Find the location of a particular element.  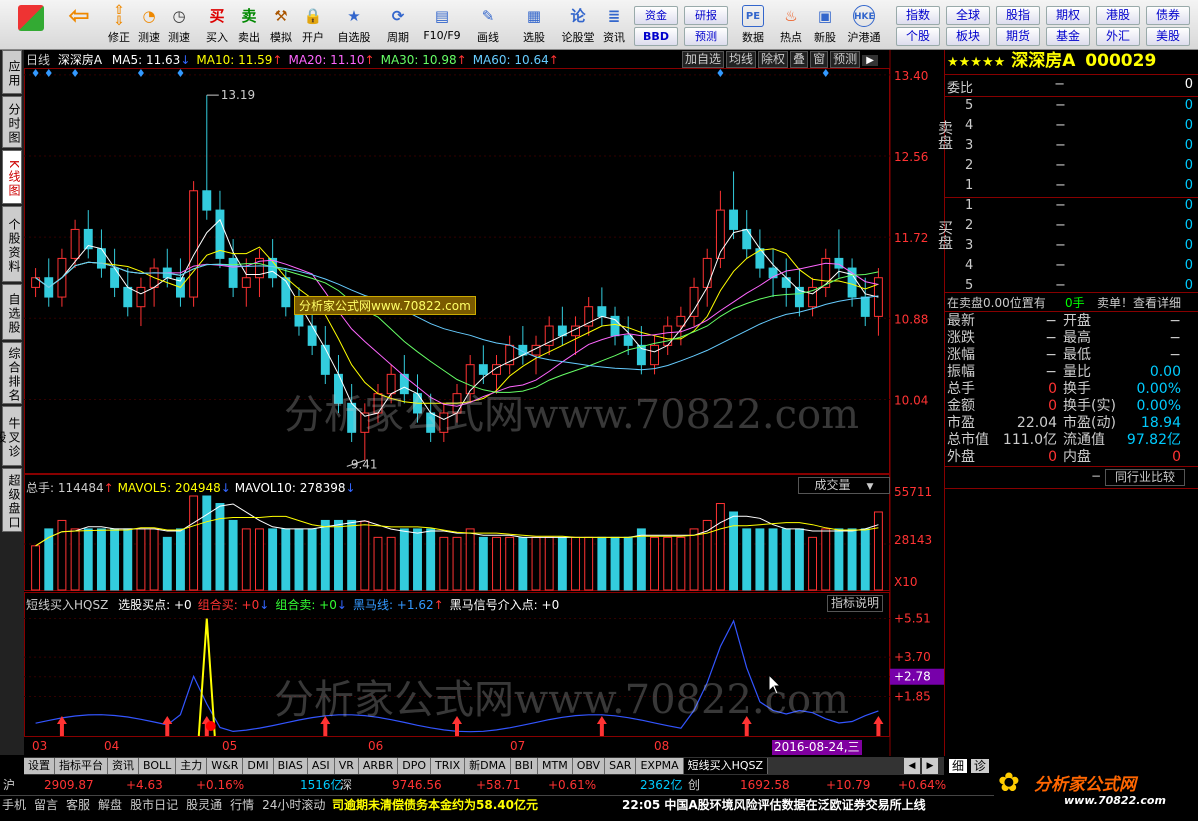

market-button: 个股 is located at coordinates (918, 36).